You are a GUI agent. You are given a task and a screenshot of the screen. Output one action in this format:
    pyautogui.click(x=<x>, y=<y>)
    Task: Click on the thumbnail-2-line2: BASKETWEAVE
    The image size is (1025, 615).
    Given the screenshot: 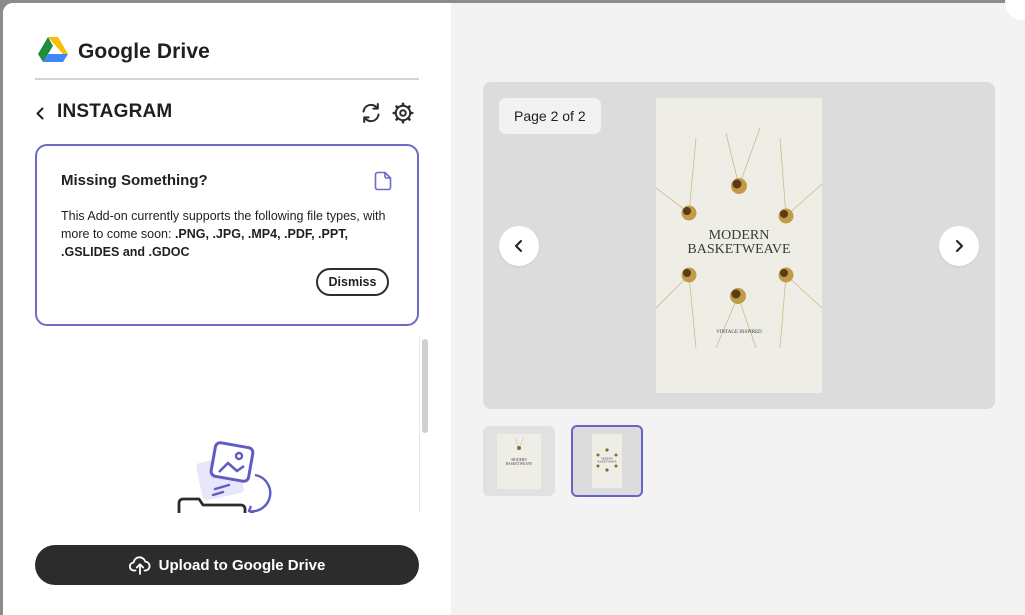 What is the action you would take?
    pyautogui.click(x=607, y=462)
    